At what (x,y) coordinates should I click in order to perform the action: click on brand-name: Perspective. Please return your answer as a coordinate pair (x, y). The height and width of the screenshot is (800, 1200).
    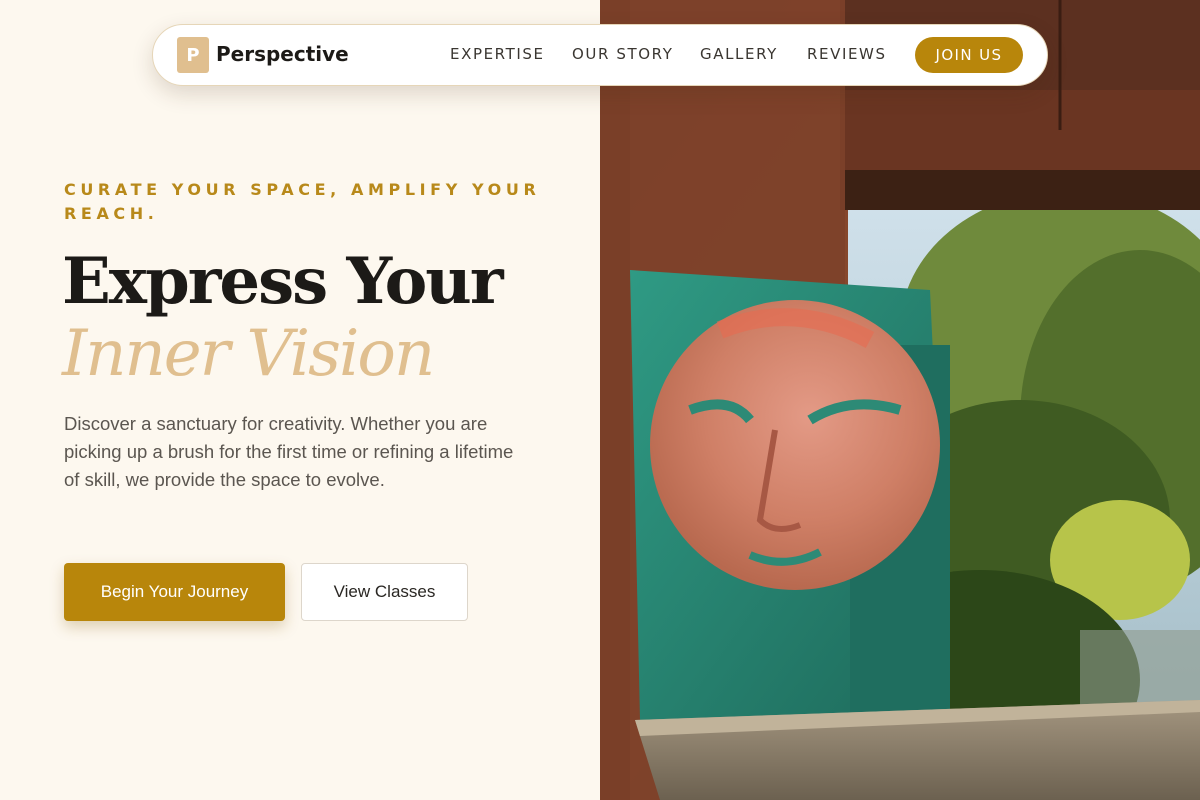
    Looking at the image, I should click on (282, 54).